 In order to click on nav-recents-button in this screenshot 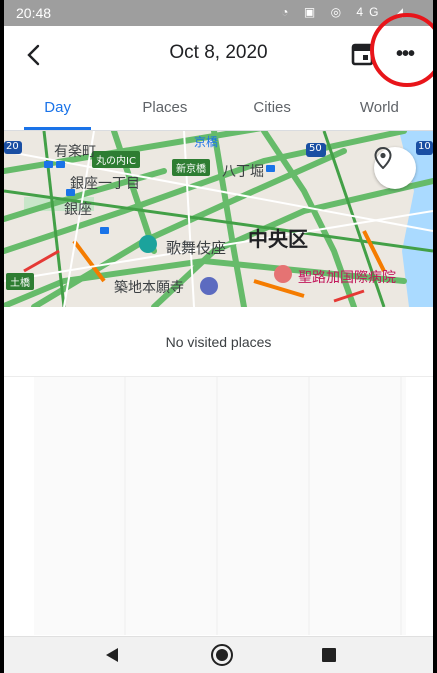, I will do `click(329, 657)`.